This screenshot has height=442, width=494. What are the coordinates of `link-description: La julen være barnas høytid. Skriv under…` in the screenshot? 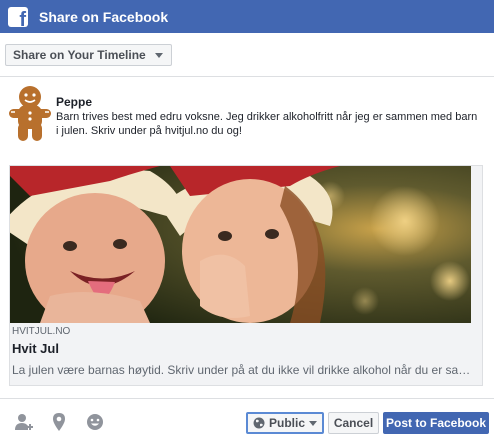 It's located at (245, 370).